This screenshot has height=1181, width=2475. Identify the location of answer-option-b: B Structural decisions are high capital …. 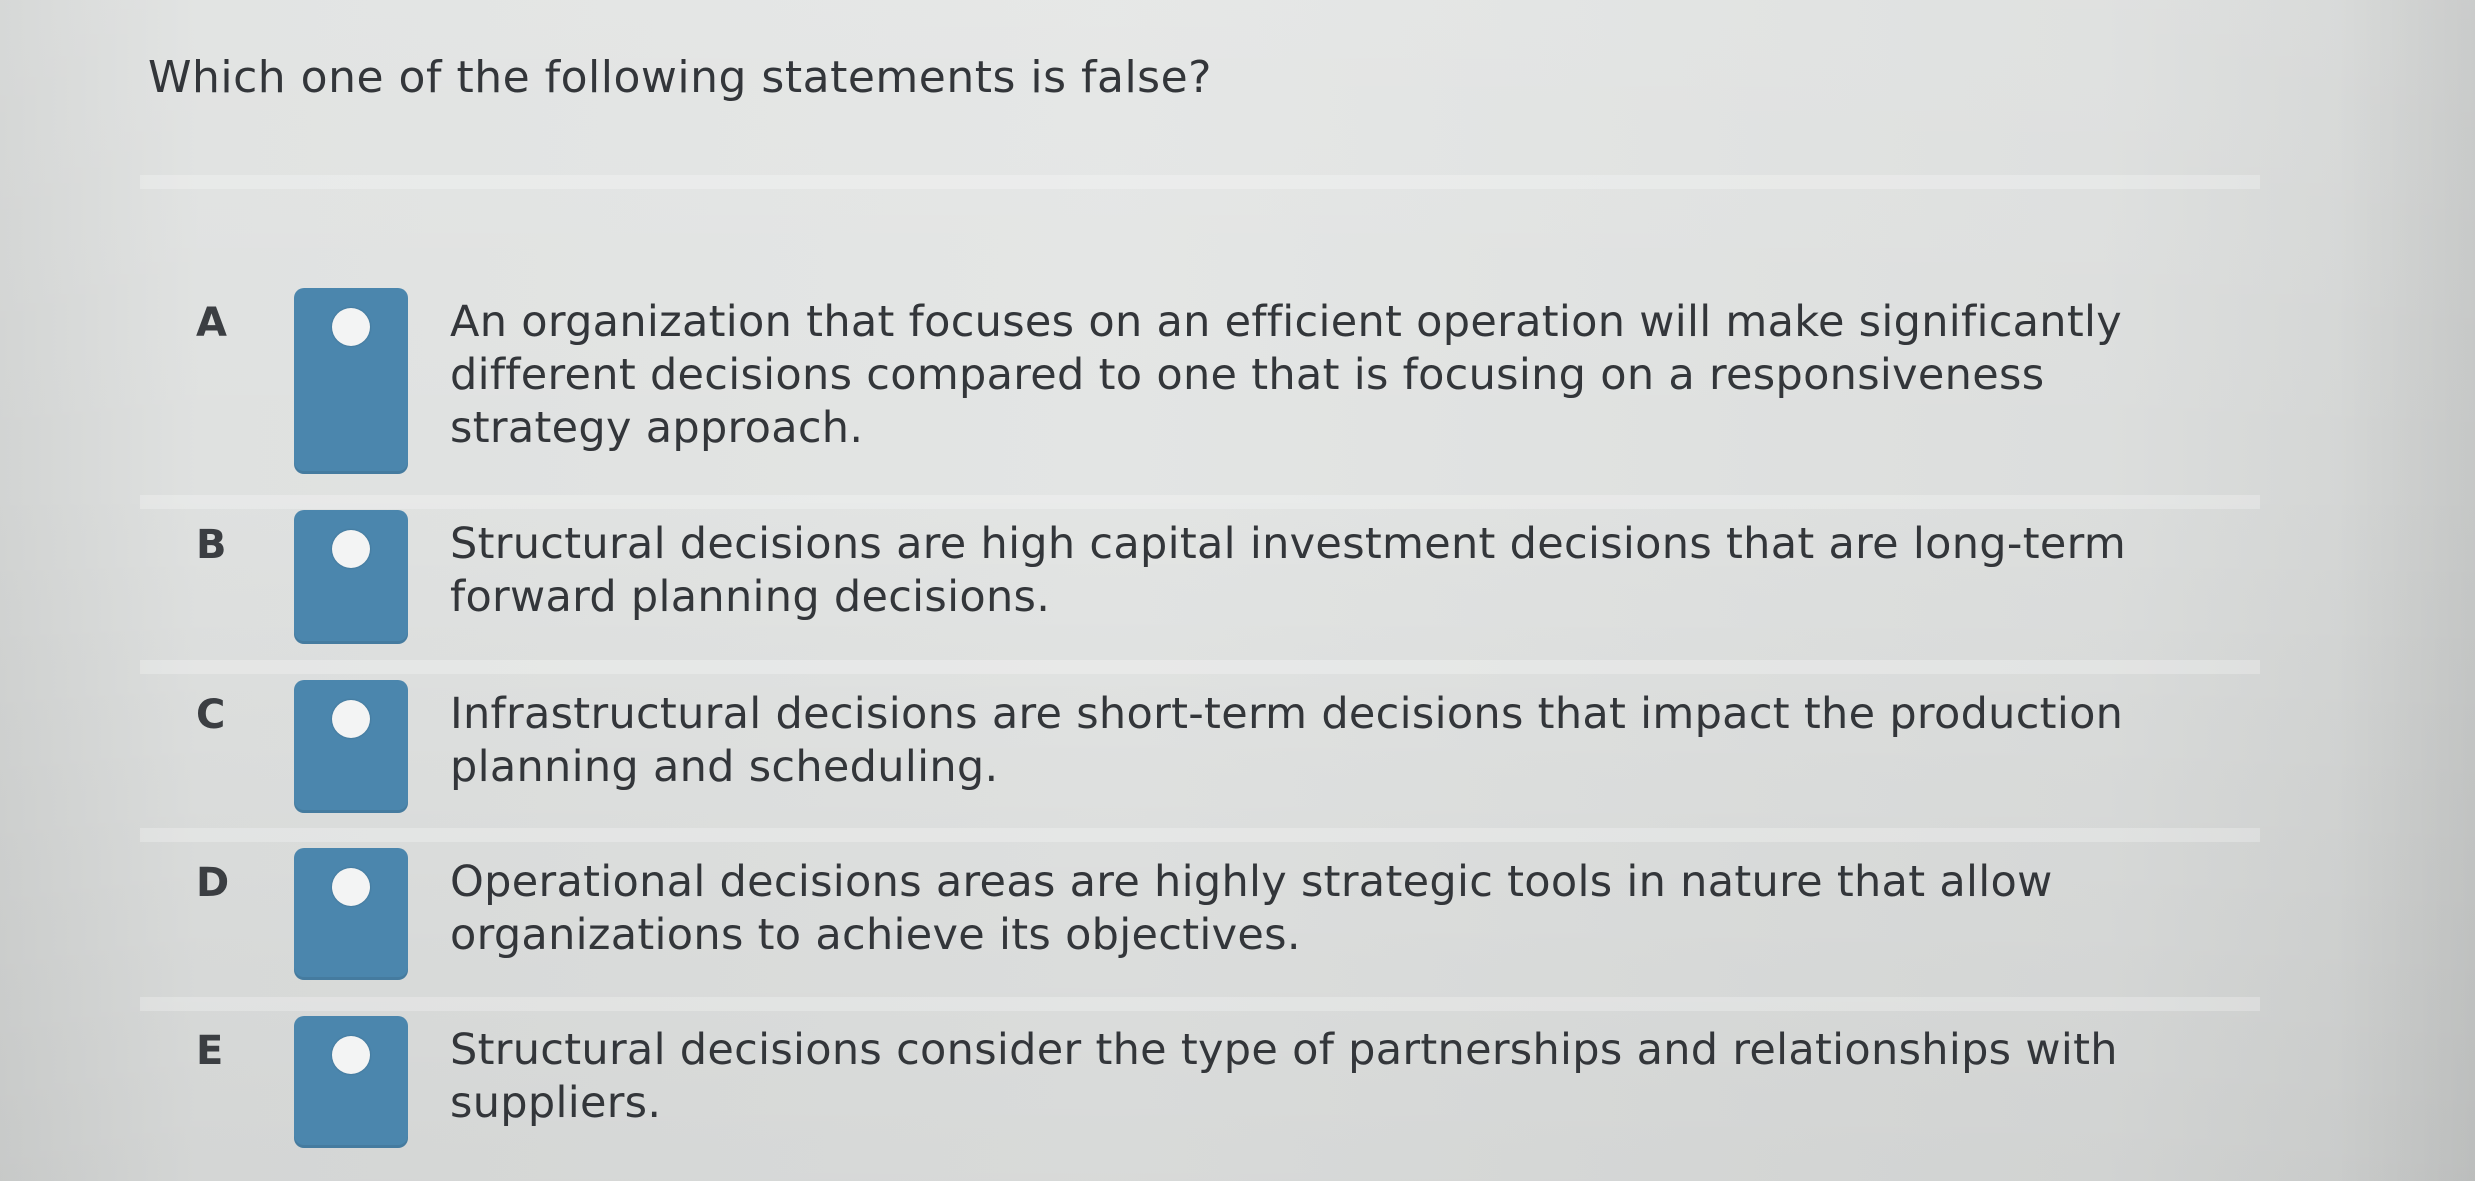
(1237, 580).